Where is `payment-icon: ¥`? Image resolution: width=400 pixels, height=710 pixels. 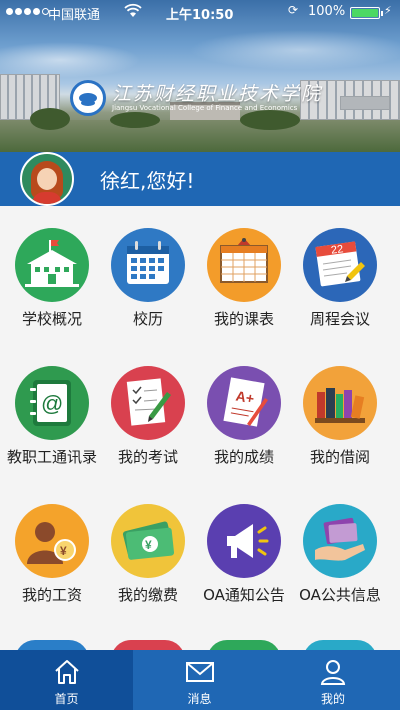
payment-icon: ¥ is located at coordinates (148, 541).